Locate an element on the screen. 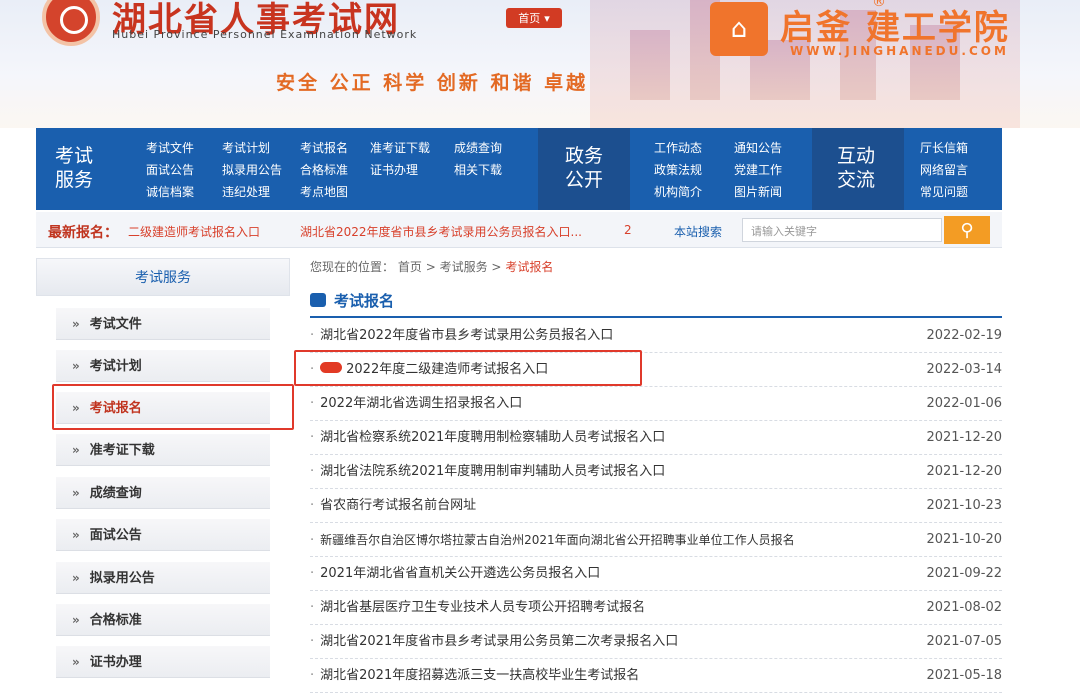 This screenshot has height=693, width=1080. highlight-box-list is located at coordinates (468, 368).